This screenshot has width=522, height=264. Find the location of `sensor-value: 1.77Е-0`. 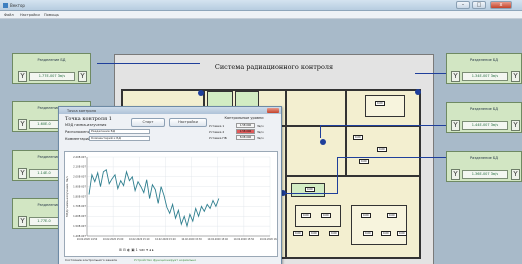

sensor-value: 1.77Е-0 is located at coordinates (44, 221).